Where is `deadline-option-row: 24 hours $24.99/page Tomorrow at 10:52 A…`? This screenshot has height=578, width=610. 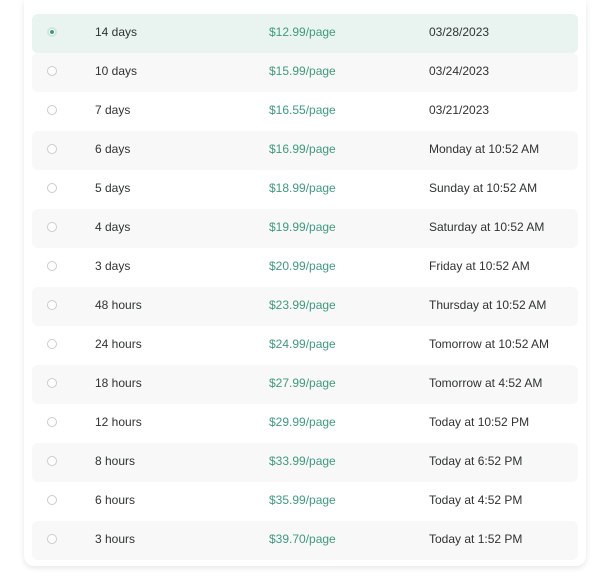 deadline-option-row: 24 hours $24.99/page Tomorrow at 10:52 A… is located at coordinates (305, 345).